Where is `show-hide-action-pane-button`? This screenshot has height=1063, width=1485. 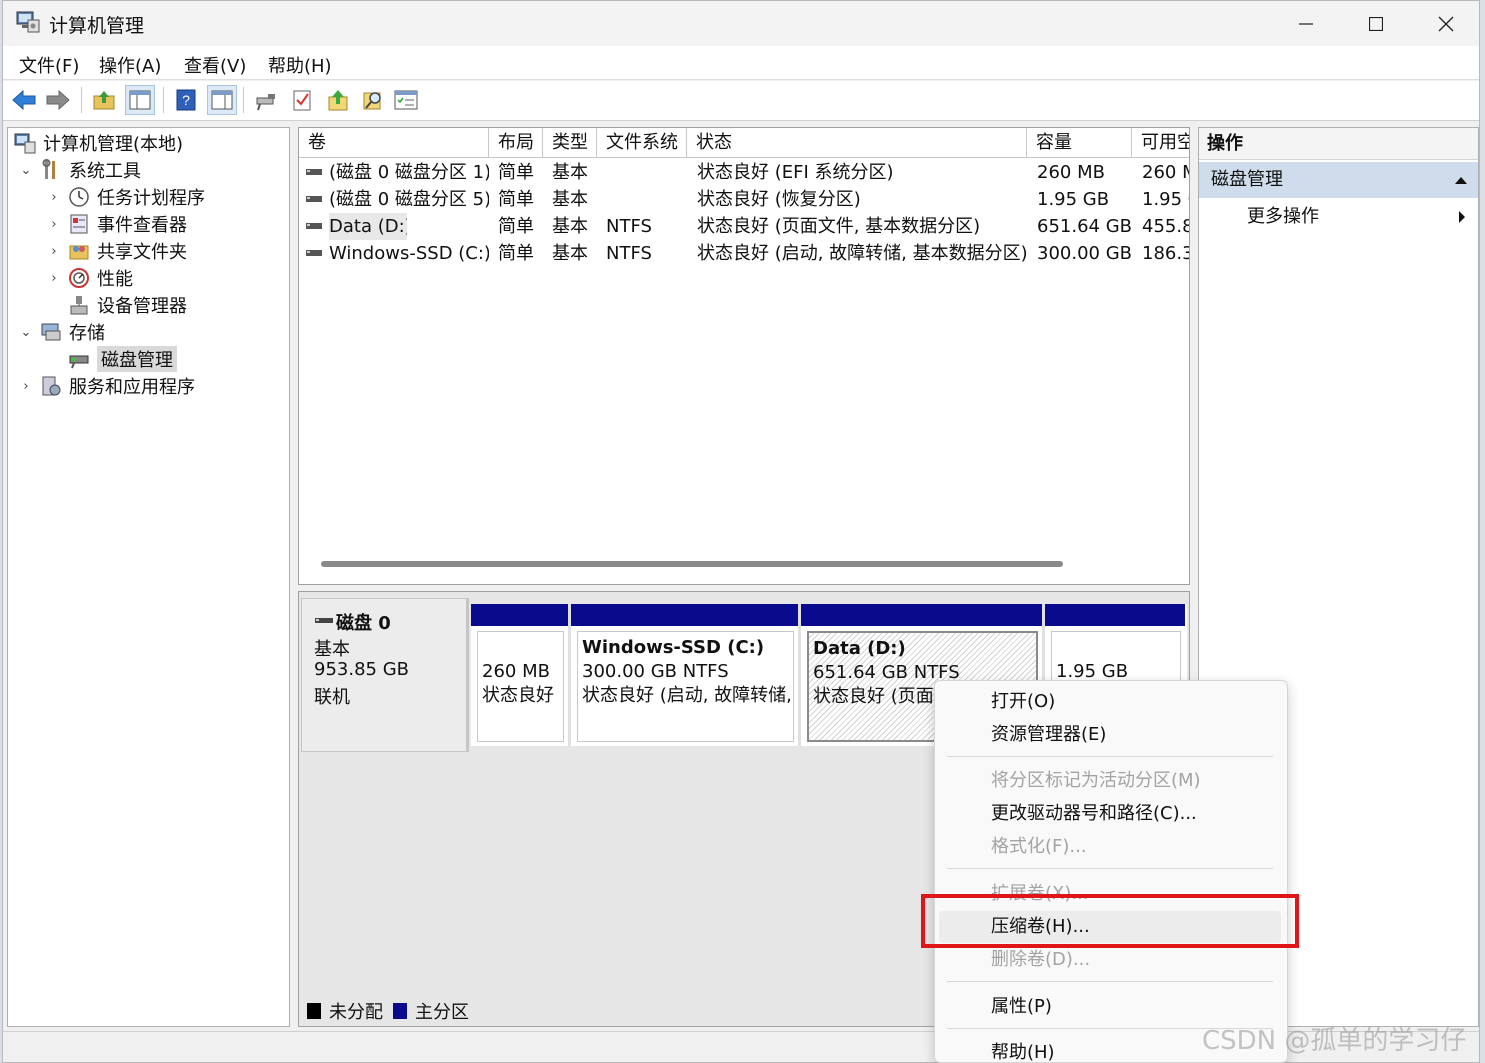 show-hide-action-pane-button is located at coordinates (222, 100).